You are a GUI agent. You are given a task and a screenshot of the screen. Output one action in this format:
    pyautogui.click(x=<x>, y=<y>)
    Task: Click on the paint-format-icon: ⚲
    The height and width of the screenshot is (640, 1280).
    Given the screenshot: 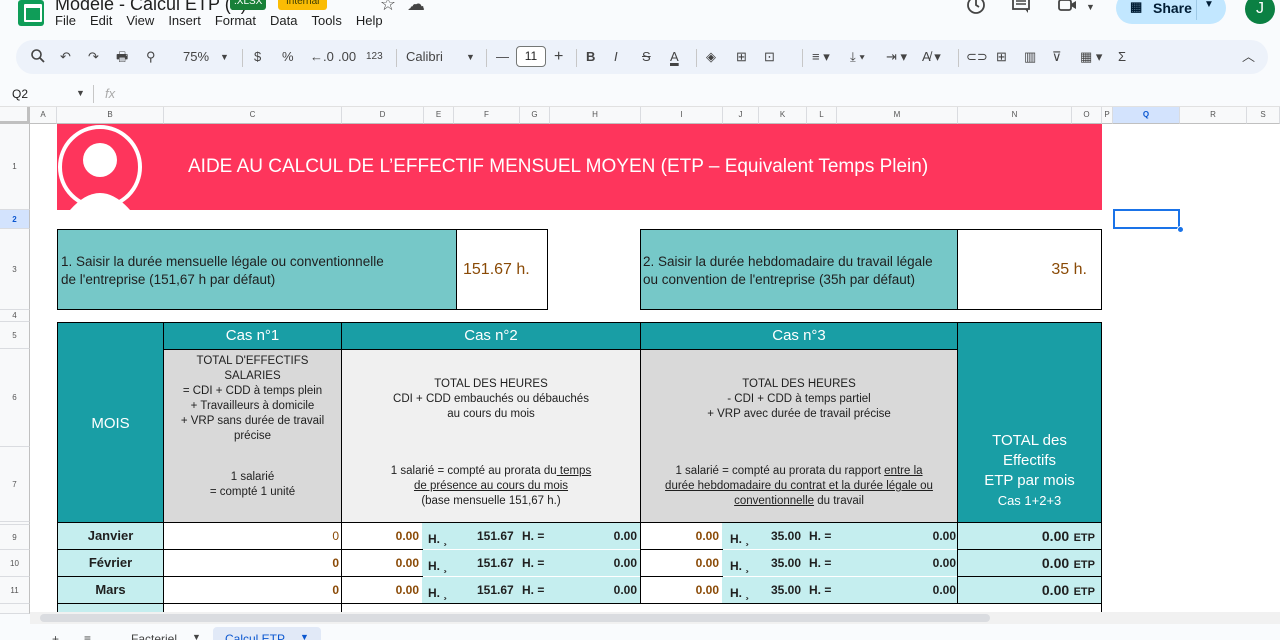 What is the action you would take?
    pyautogui.click(x=151, y=57)
    